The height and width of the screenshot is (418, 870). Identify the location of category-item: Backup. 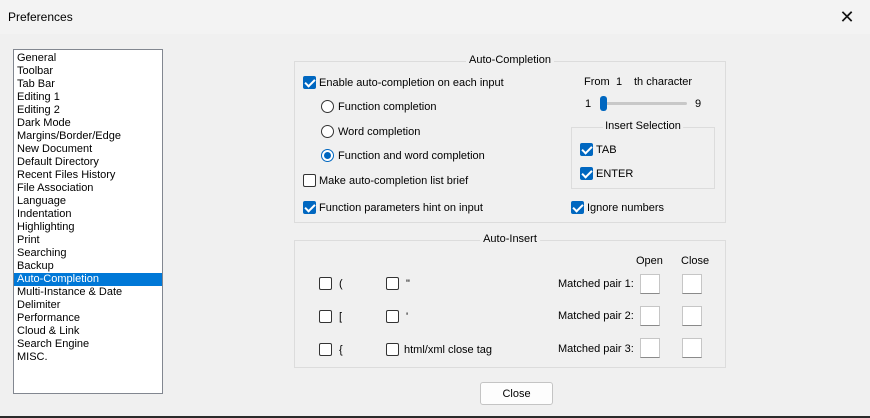
(88, 266).